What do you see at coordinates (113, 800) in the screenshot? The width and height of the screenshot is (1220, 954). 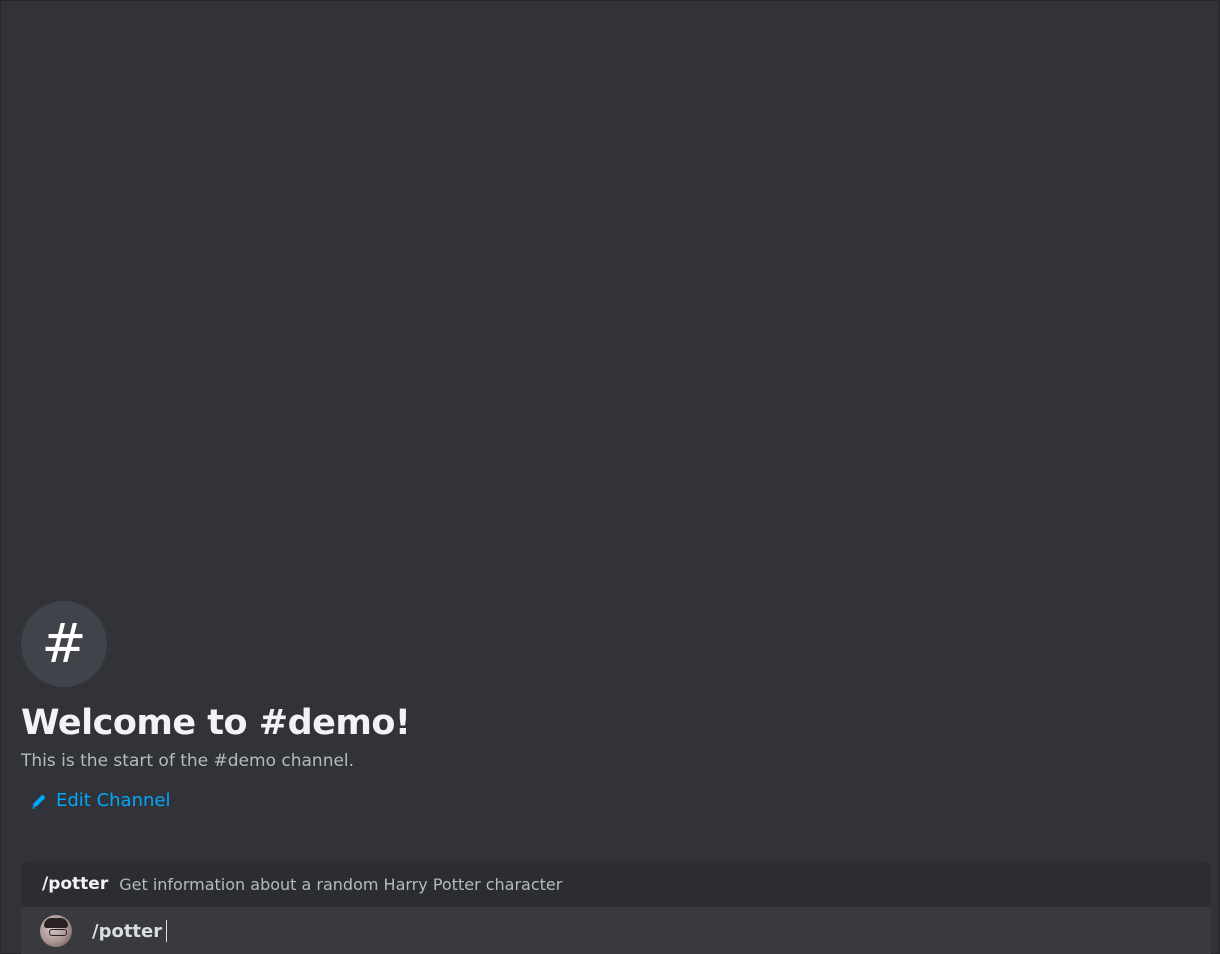 I see `edit-channel-label: Edit Channel` at bounding box center [113, 800].